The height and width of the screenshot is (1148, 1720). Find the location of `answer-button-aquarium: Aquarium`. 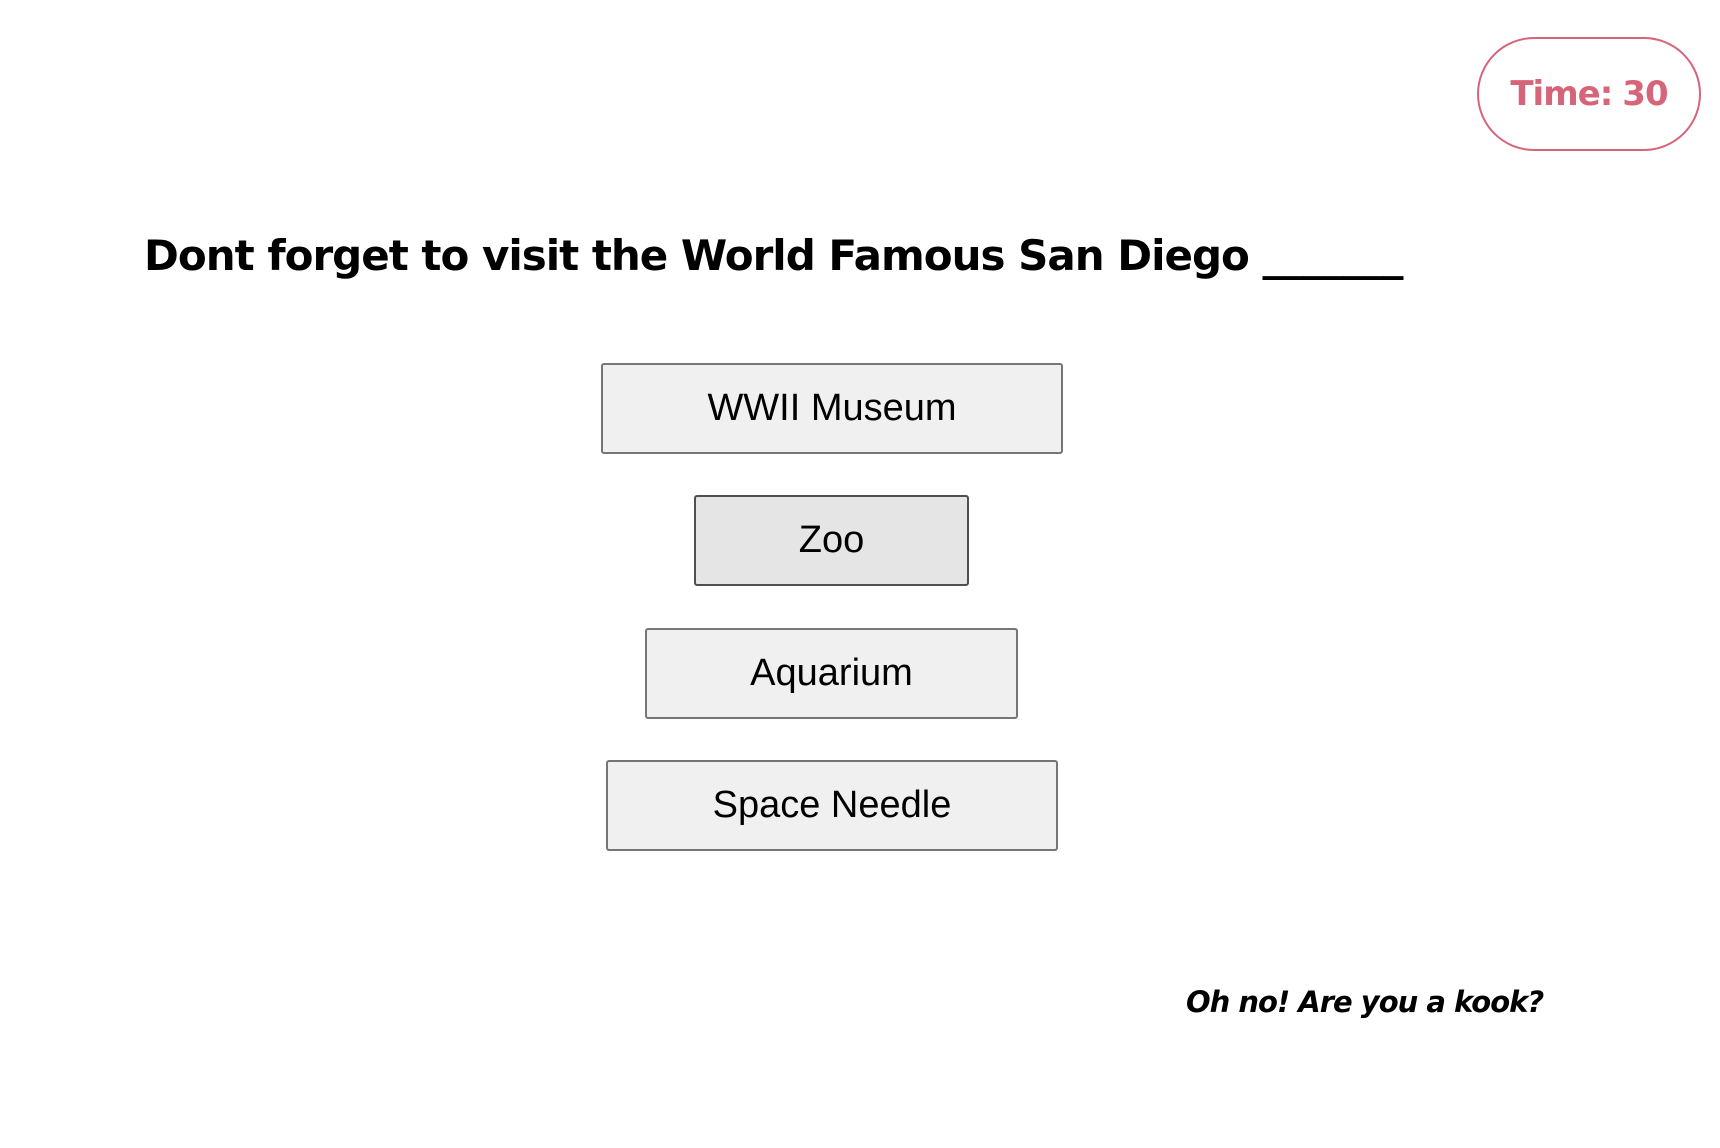

answer-button-aquarium: Aquarium is located at coordinates (831, 673).